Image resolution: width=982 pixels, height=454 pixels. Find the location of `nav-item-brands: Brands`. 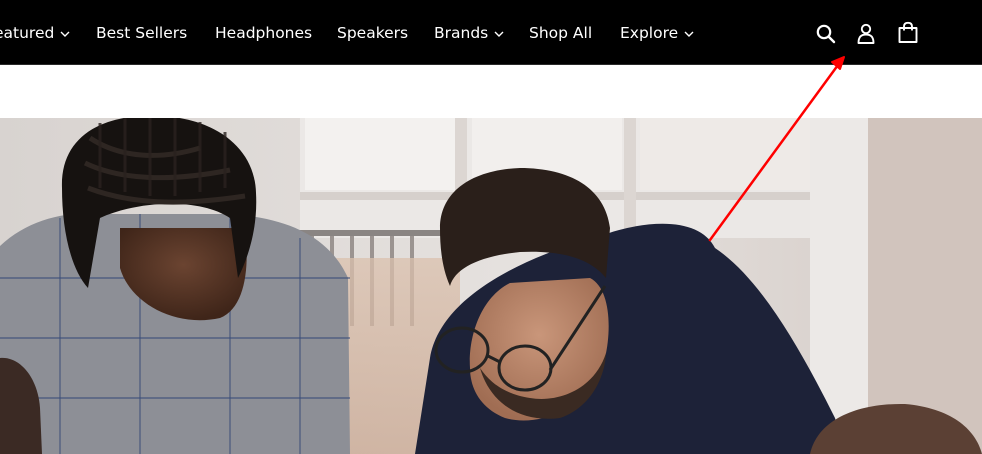

nav-item-brands: Brands is located at coordinates (469, 33).